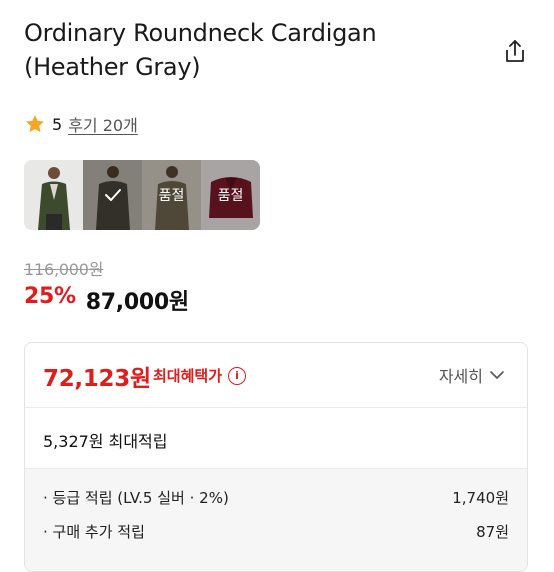 The image size is (554, 572). I want to click on check-icon, so click(112, 195).